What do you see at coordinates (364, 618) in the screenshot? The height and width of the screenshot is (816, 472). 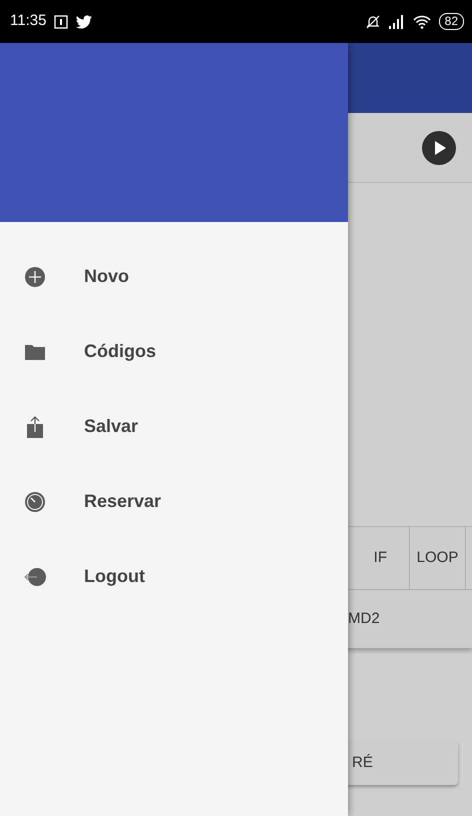 I see `row-label: MD2` at bounding box center [364, 618].